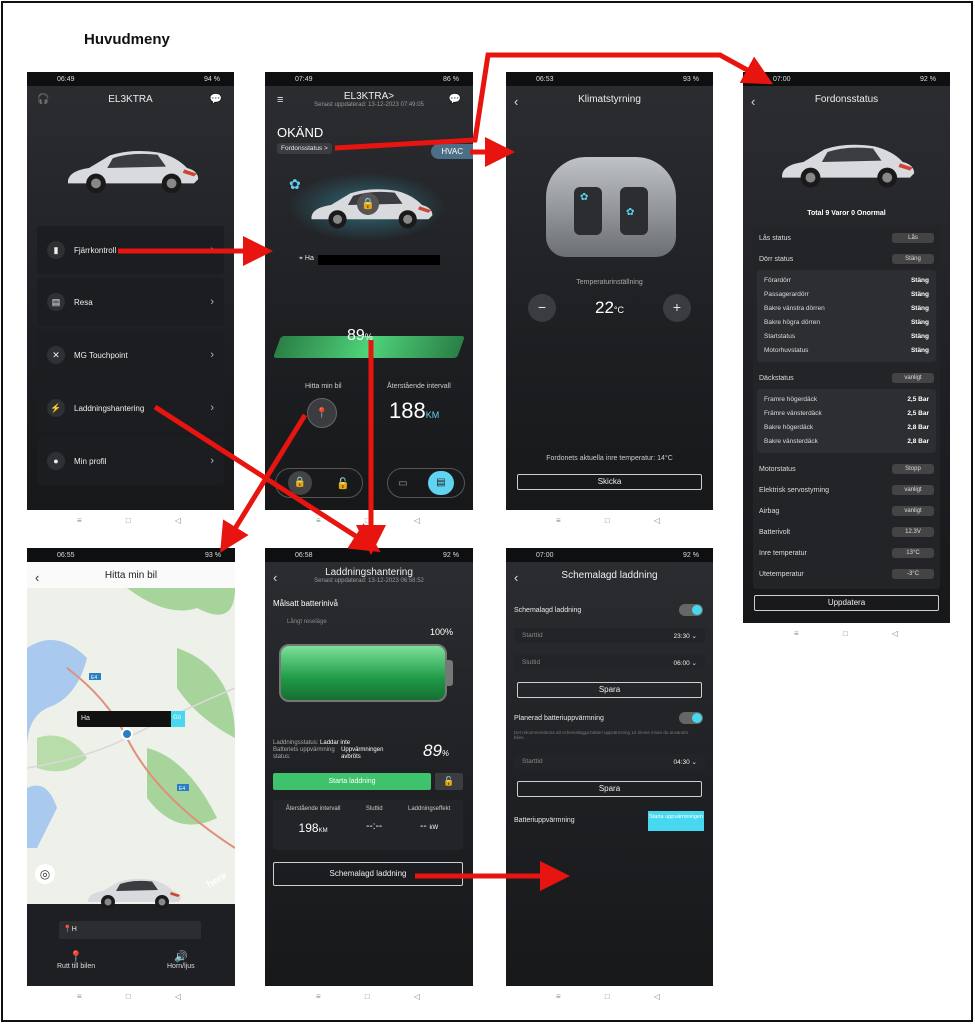  Describe the element at coordinates (554, 101) in the screenshot. I see `arrow-status` at that location.